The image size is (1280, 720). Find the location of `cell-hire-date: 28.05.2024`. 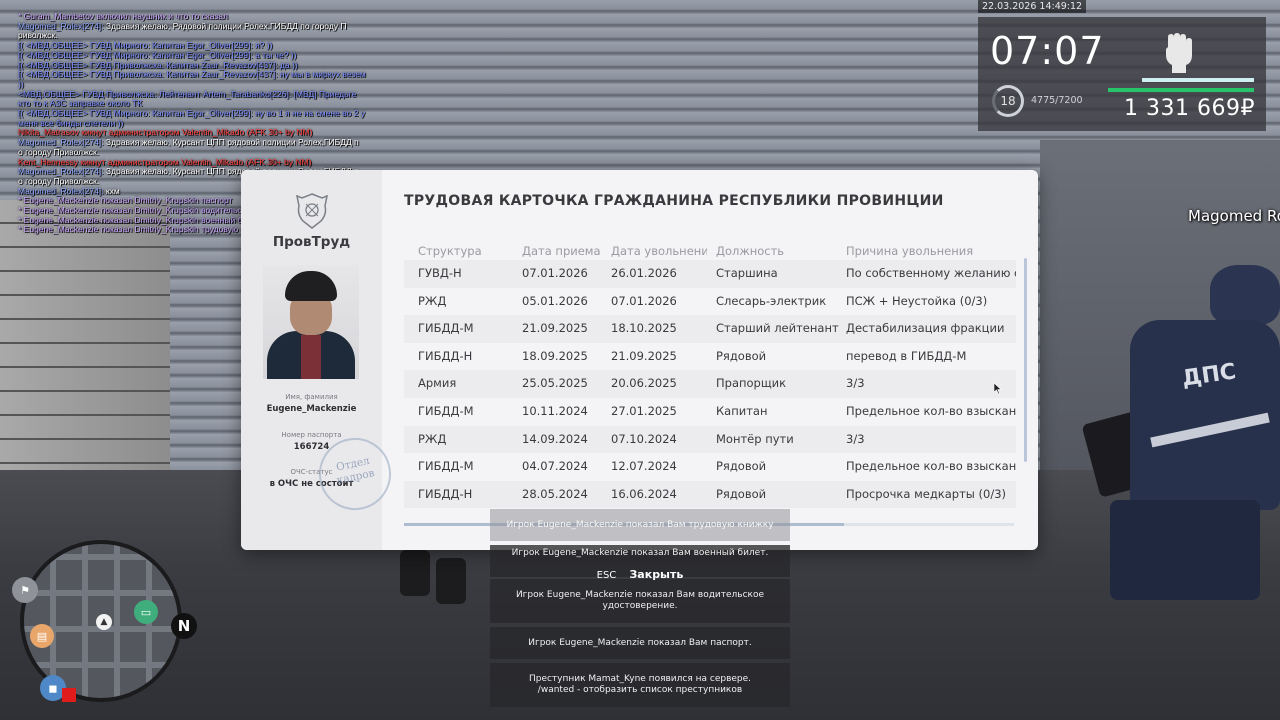

cell-hire-date: 28.05.2024 is located at coordinates (555, 493).